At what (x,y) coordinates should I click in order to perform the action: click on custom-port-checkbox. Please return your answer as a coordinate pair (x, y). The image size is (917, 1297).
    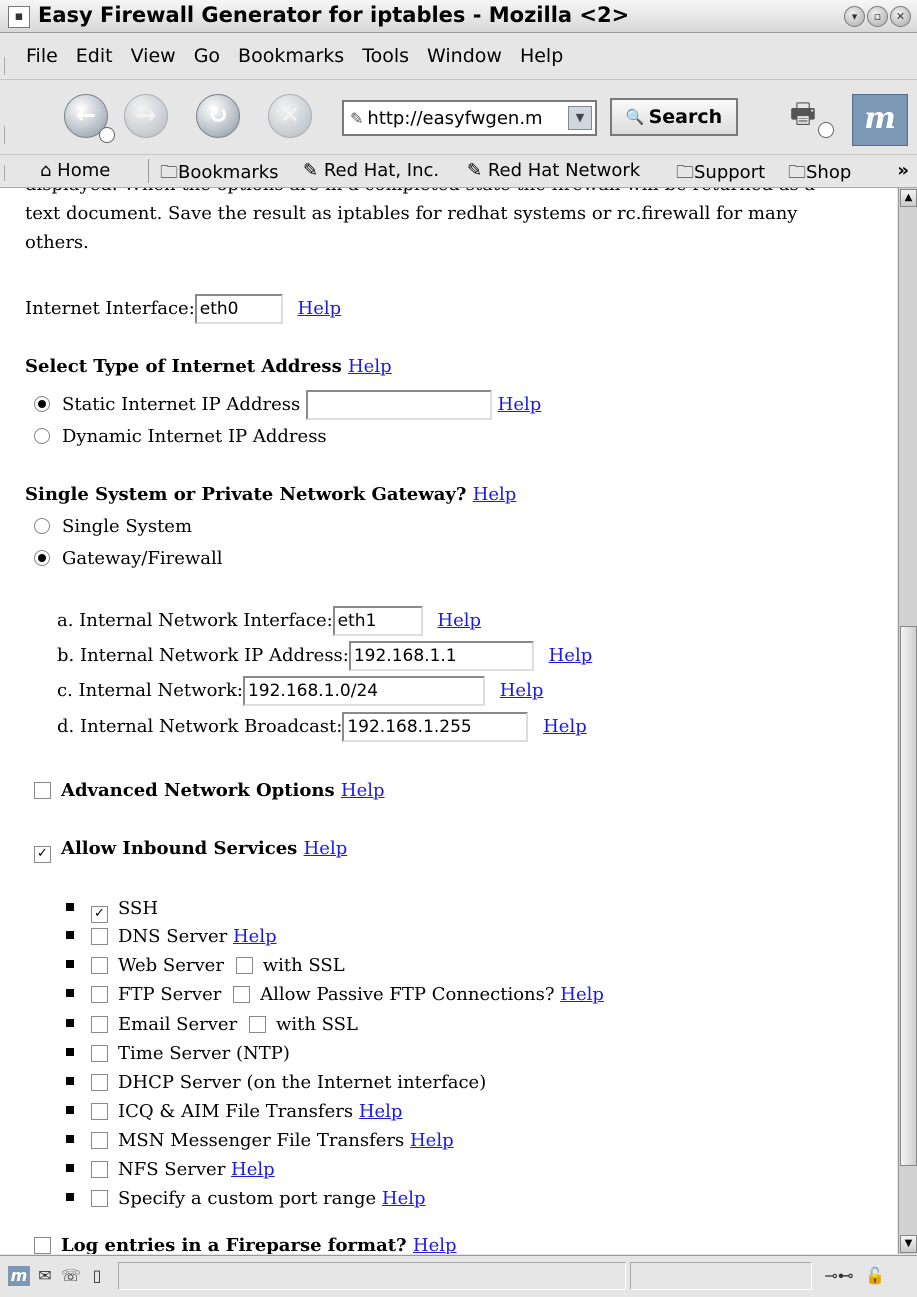
    Looking at the image, I should click on (99, 1198).